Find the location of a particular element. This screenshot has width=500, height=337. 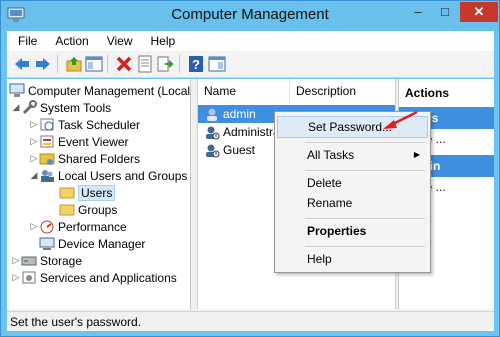

user-icon is located at coordinates (212, 114).